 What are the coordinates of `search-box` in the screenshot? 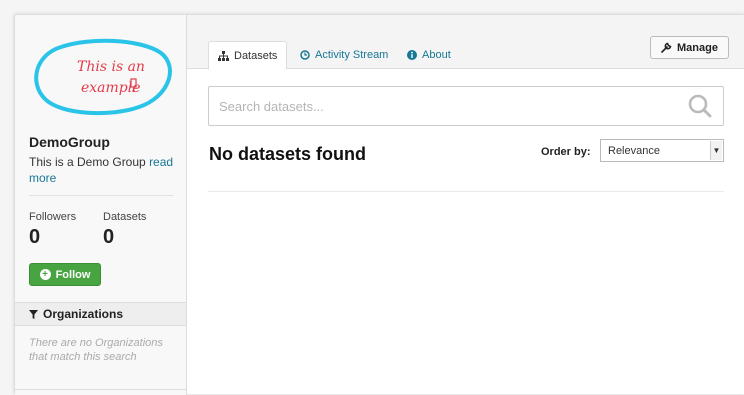 It's located at (466, 106).